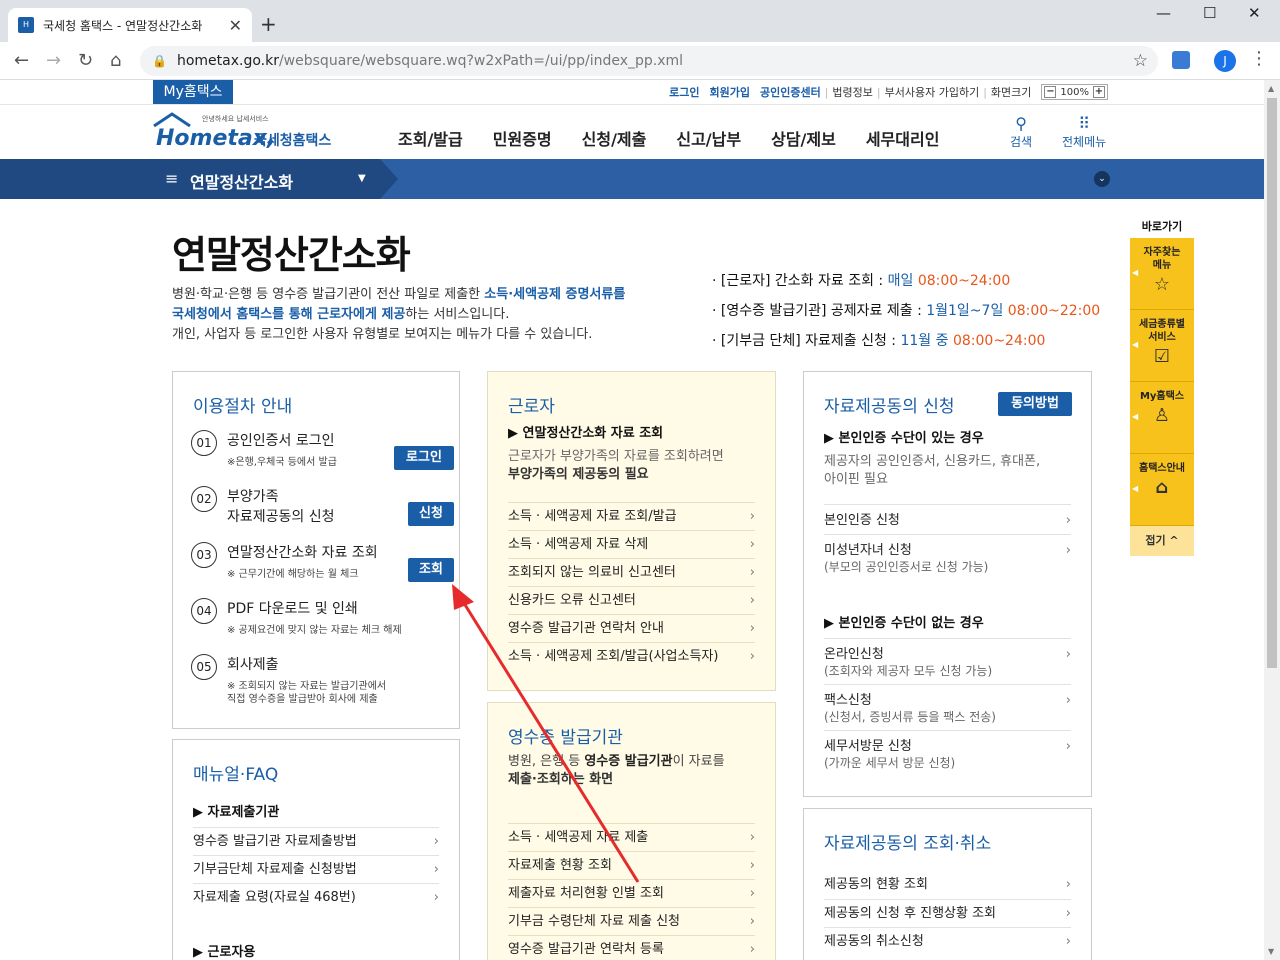 This screenshot has height=960, width=1280. I want to click on quick-favorites: ◀ 자주찾는 메뉴 ☆, so click(1162, 274).